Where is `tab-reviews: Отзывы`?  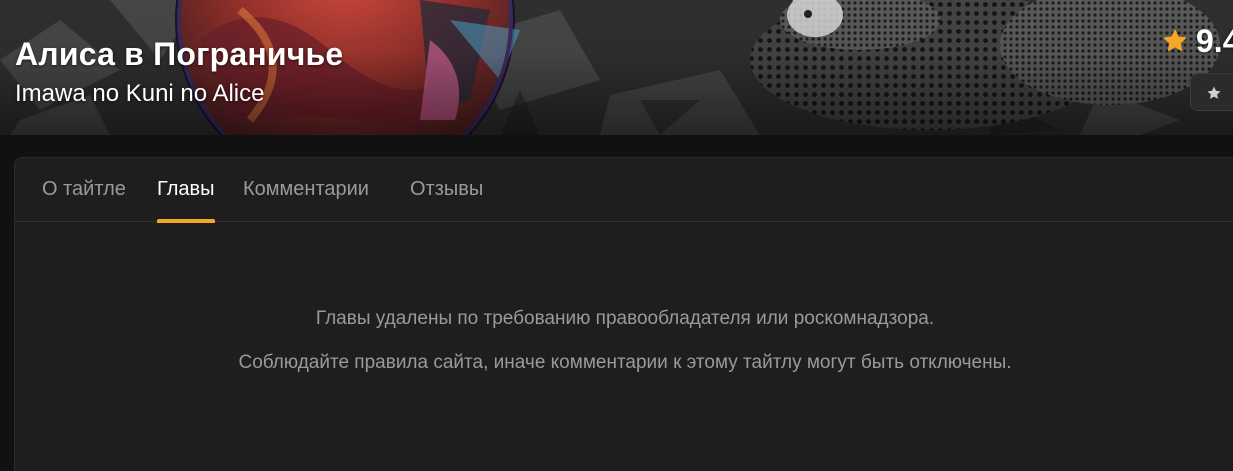 tab-reviews: Отзывы is located at coordinates (446, 190).